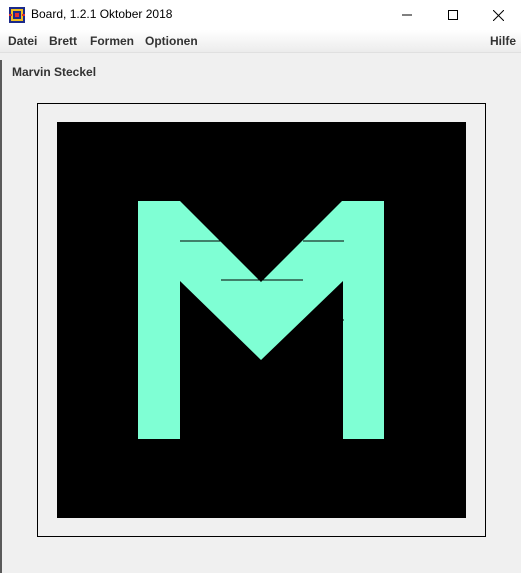  I want to click on menu-optionen: Optionen, so click(171, 41).